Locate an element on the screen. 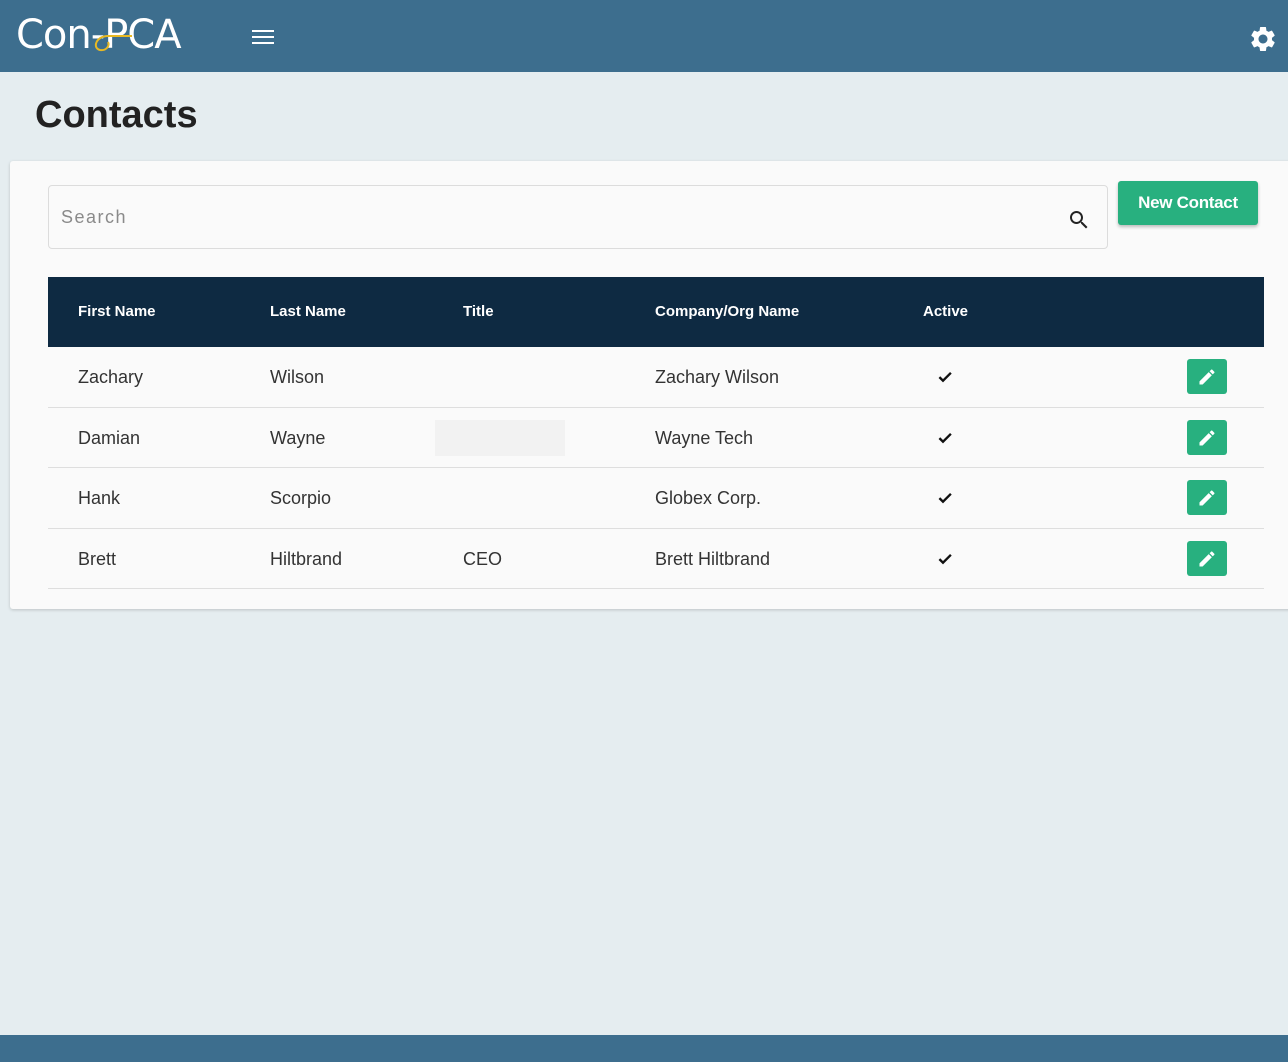 This screenshot has width=1288, height=1062. hamburger-menu-icon is located at coordinates (265, 38).